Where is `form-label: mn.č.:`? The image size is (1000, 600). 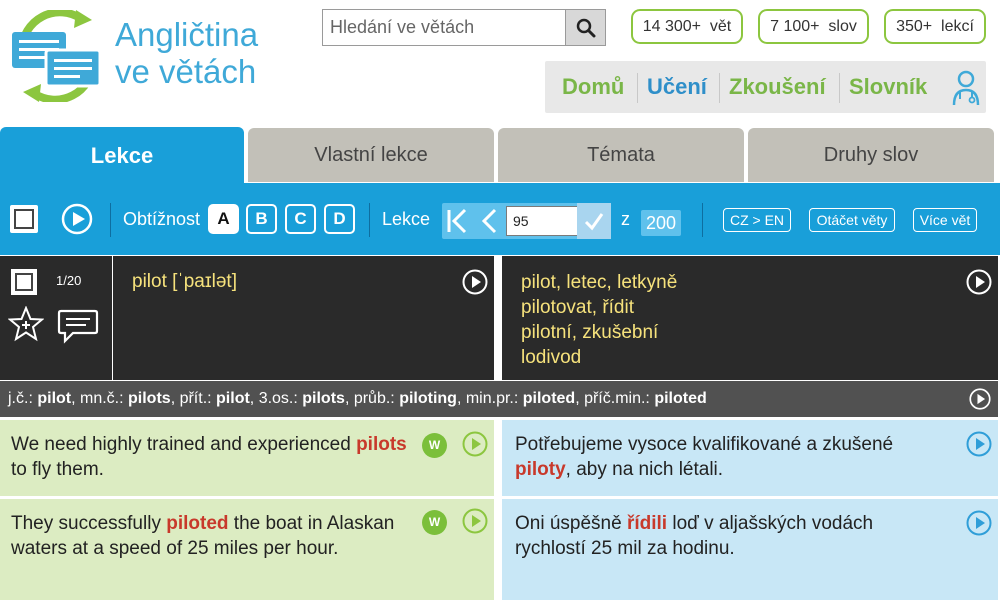 form-label: mn.č.: is located at coordinates (104, 398).